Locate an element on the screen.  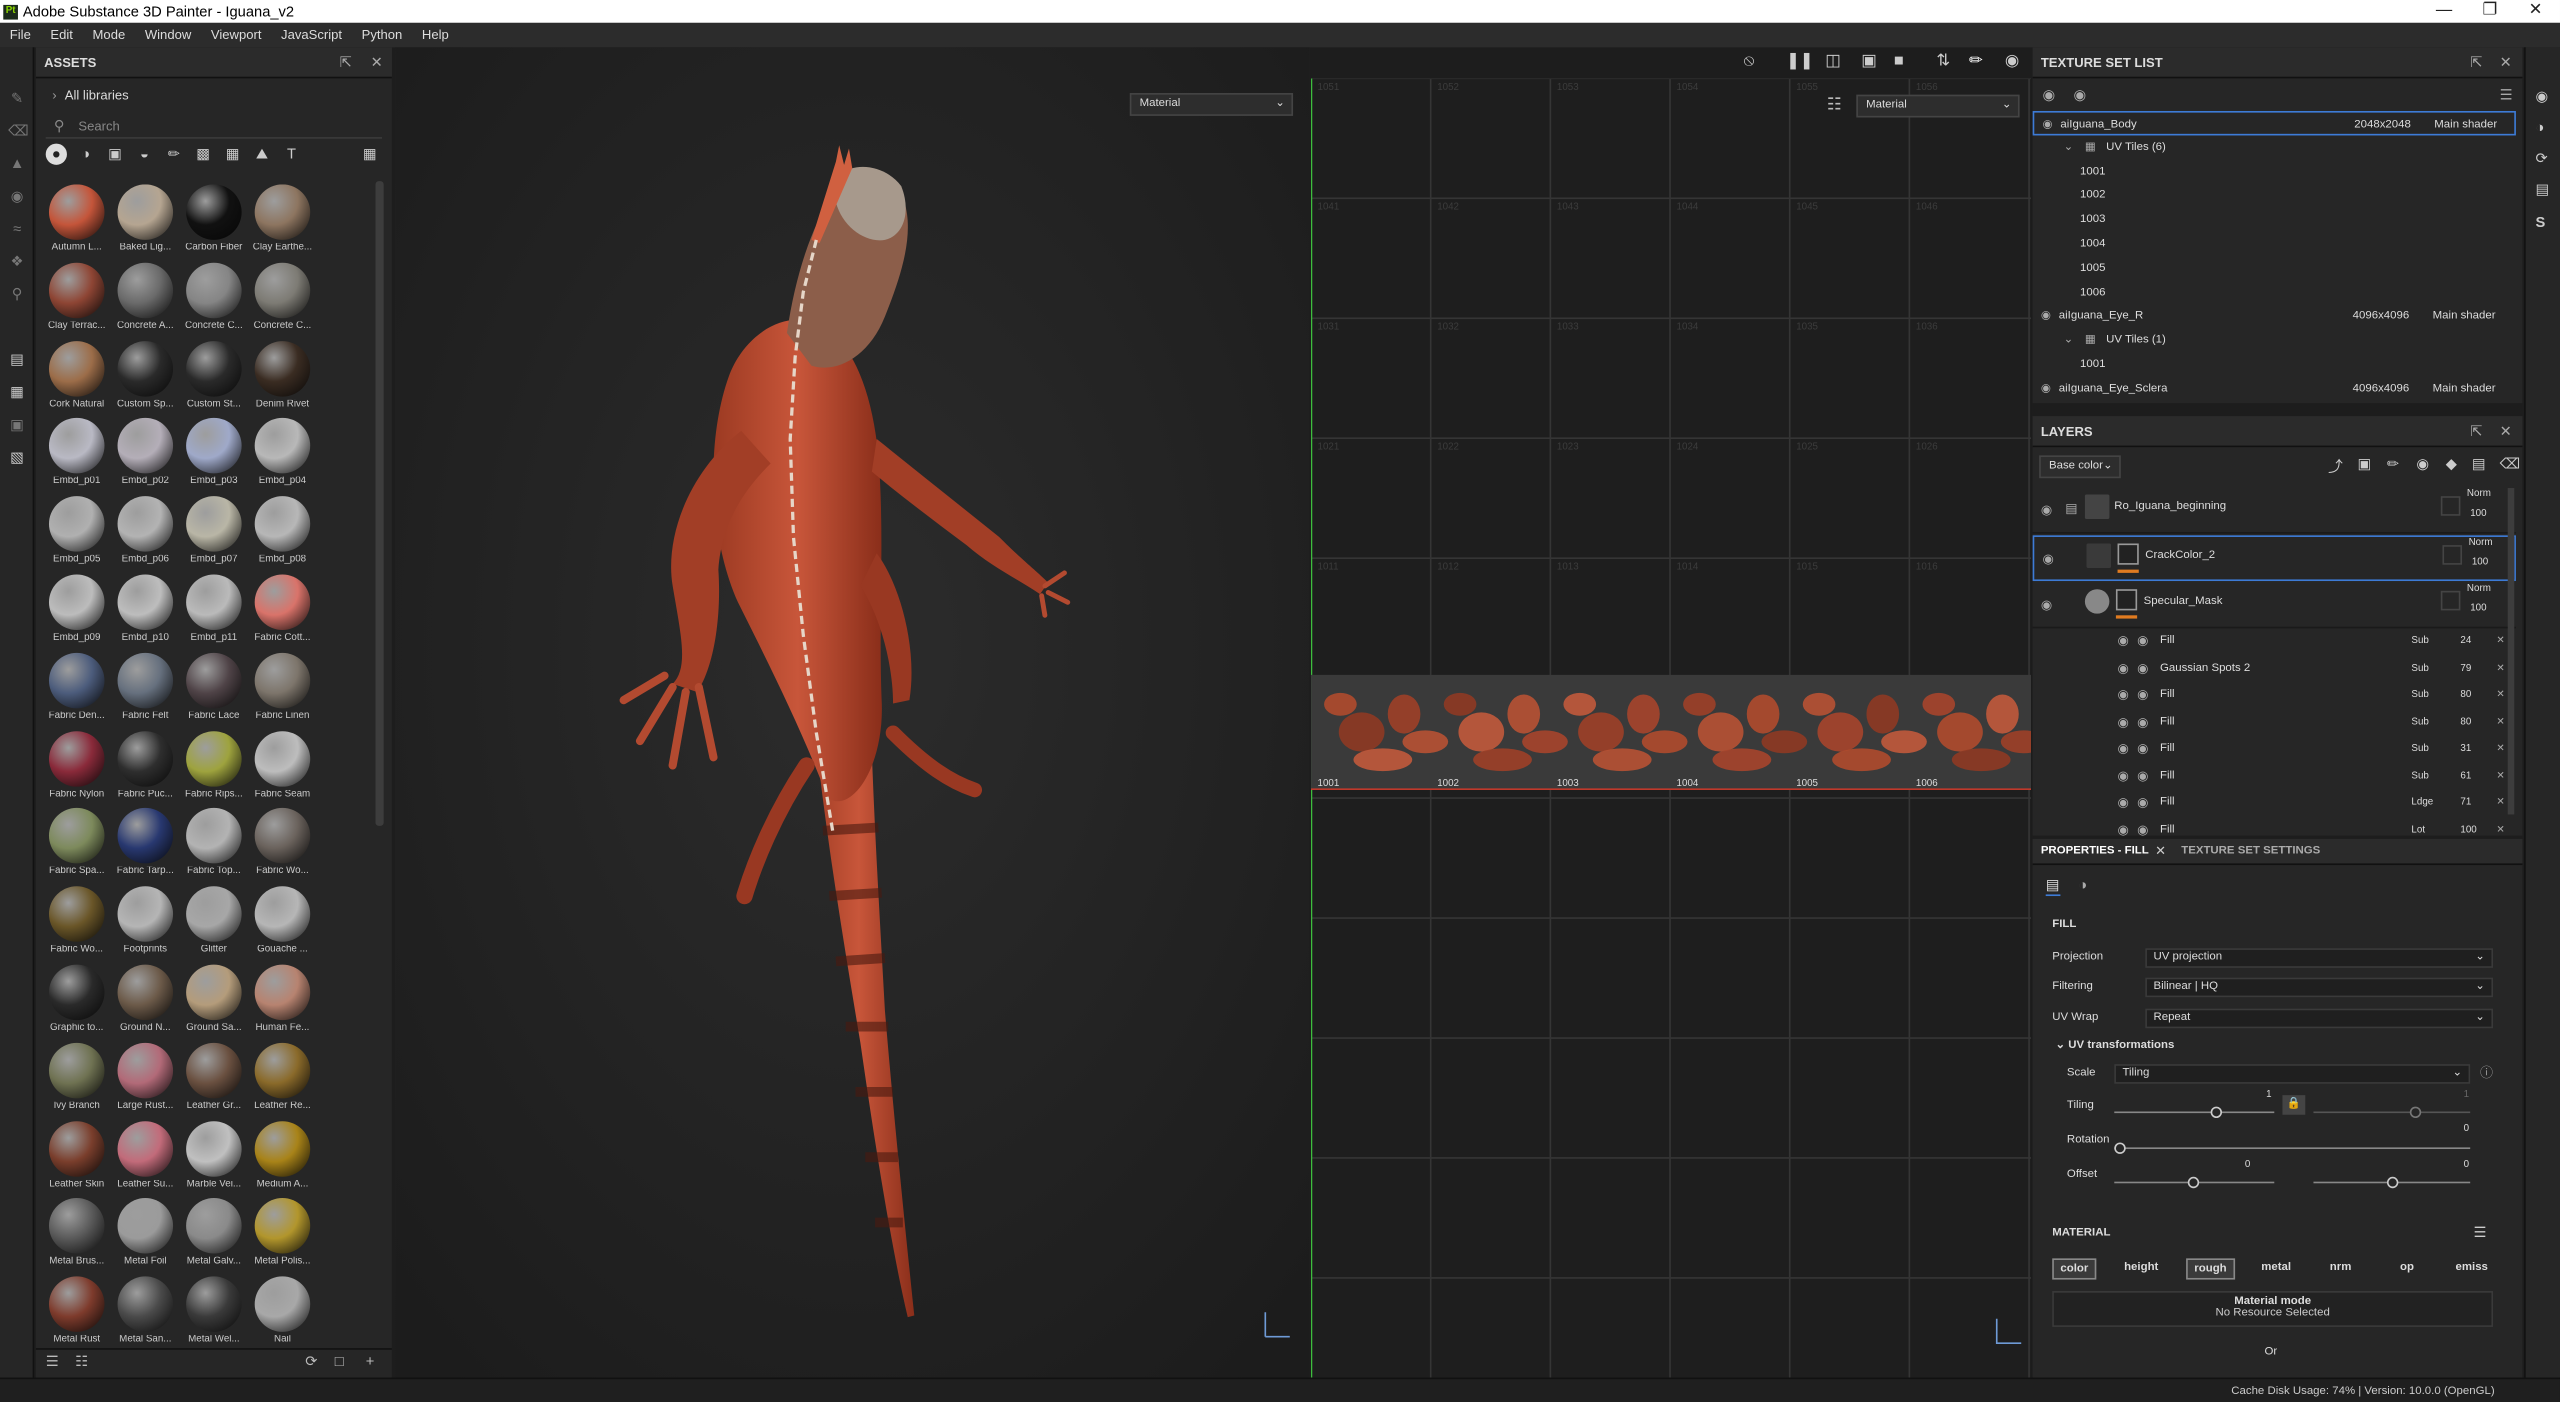
uv-tile-row: 1001 is located at coordinates (2274, 171).